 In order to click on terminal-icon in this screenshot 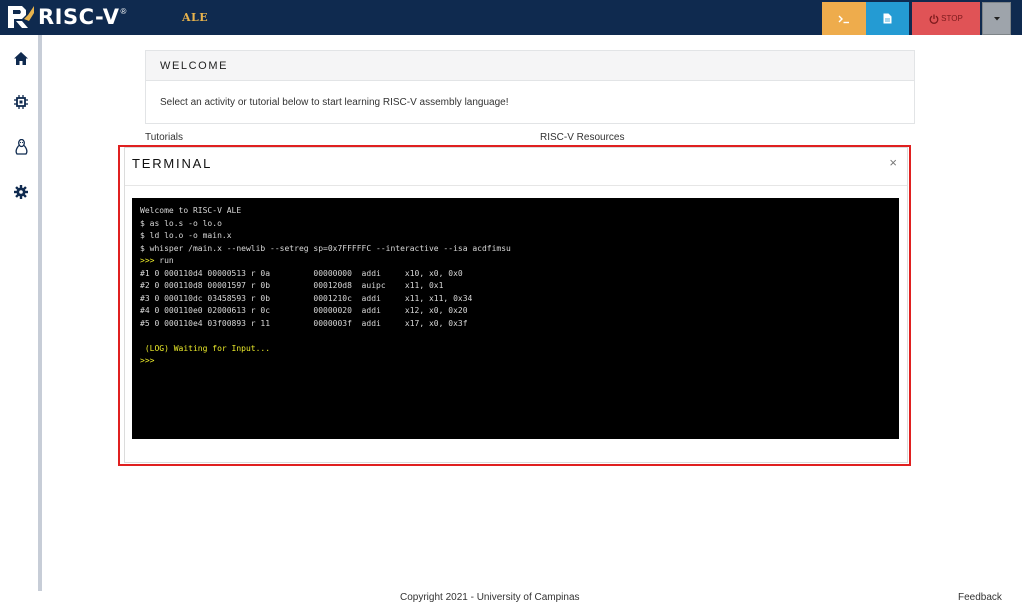, I will do `click(843, 19)`.